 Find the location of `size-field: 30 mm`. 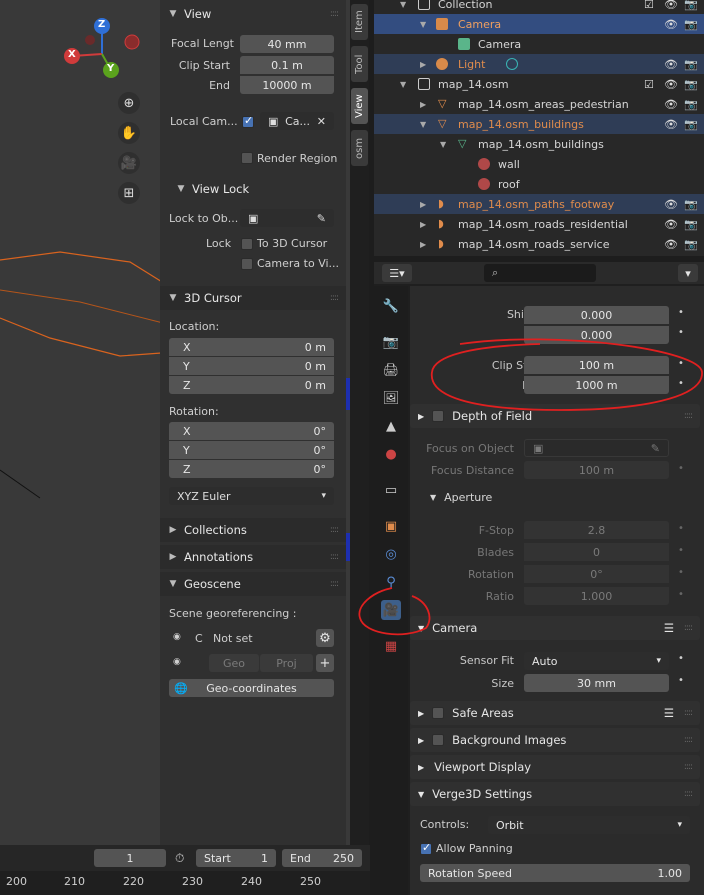

size-field: 30 mm is located at coordinates (596, 683).